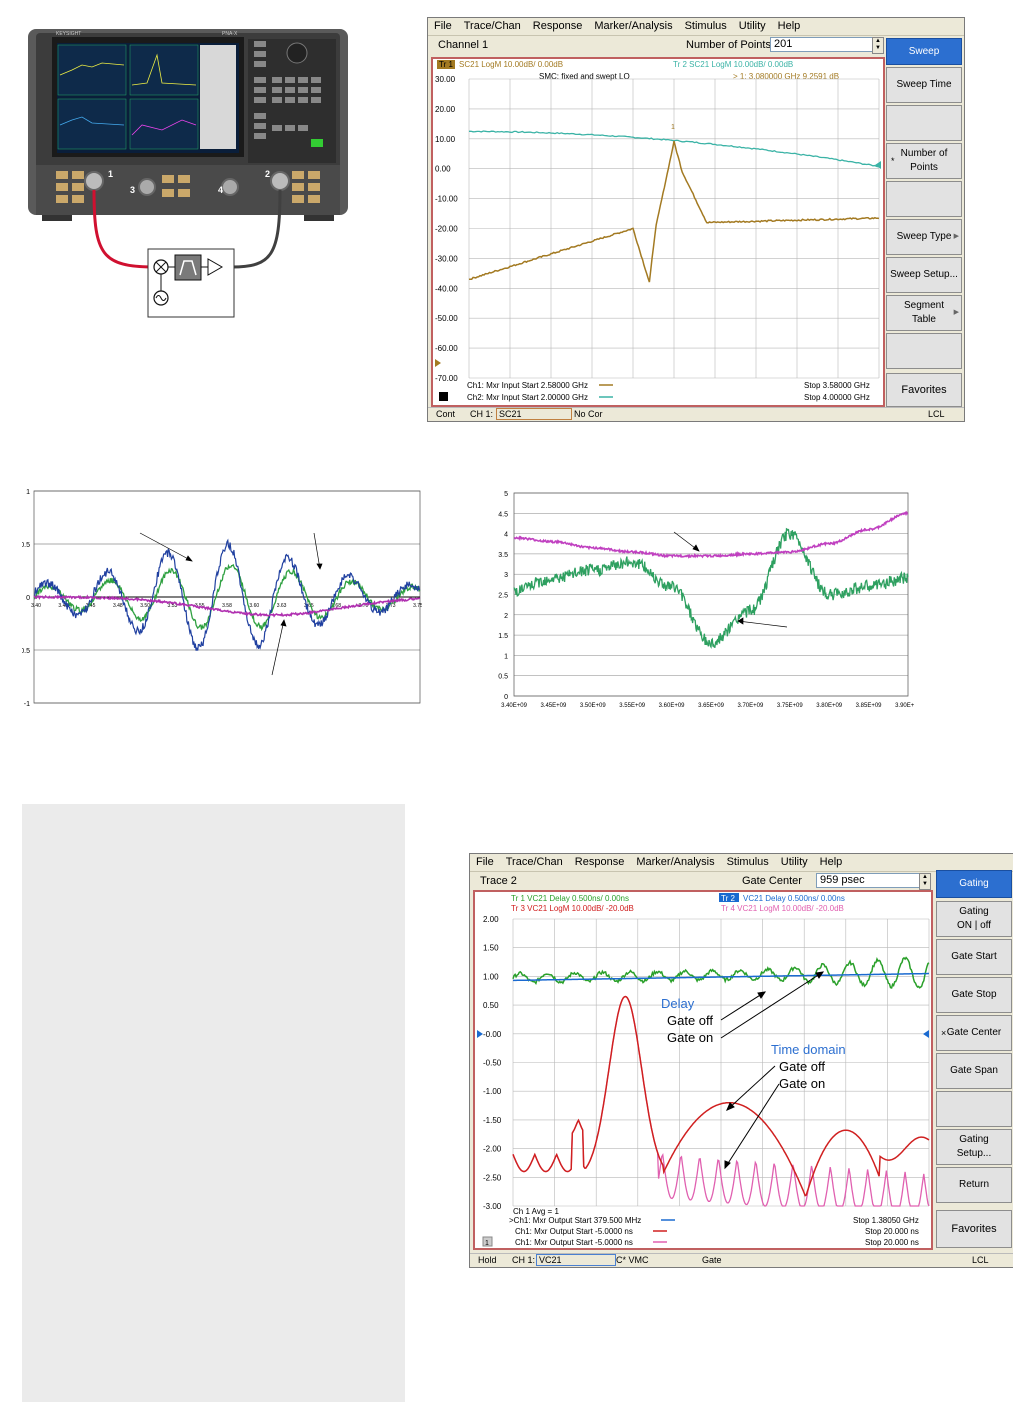 The height and width of the screenshot is (1402, 1013). Describe the element at coordinates (446, 64) in the screenshot. I see `trace1-tag: Tr 1` at that location.